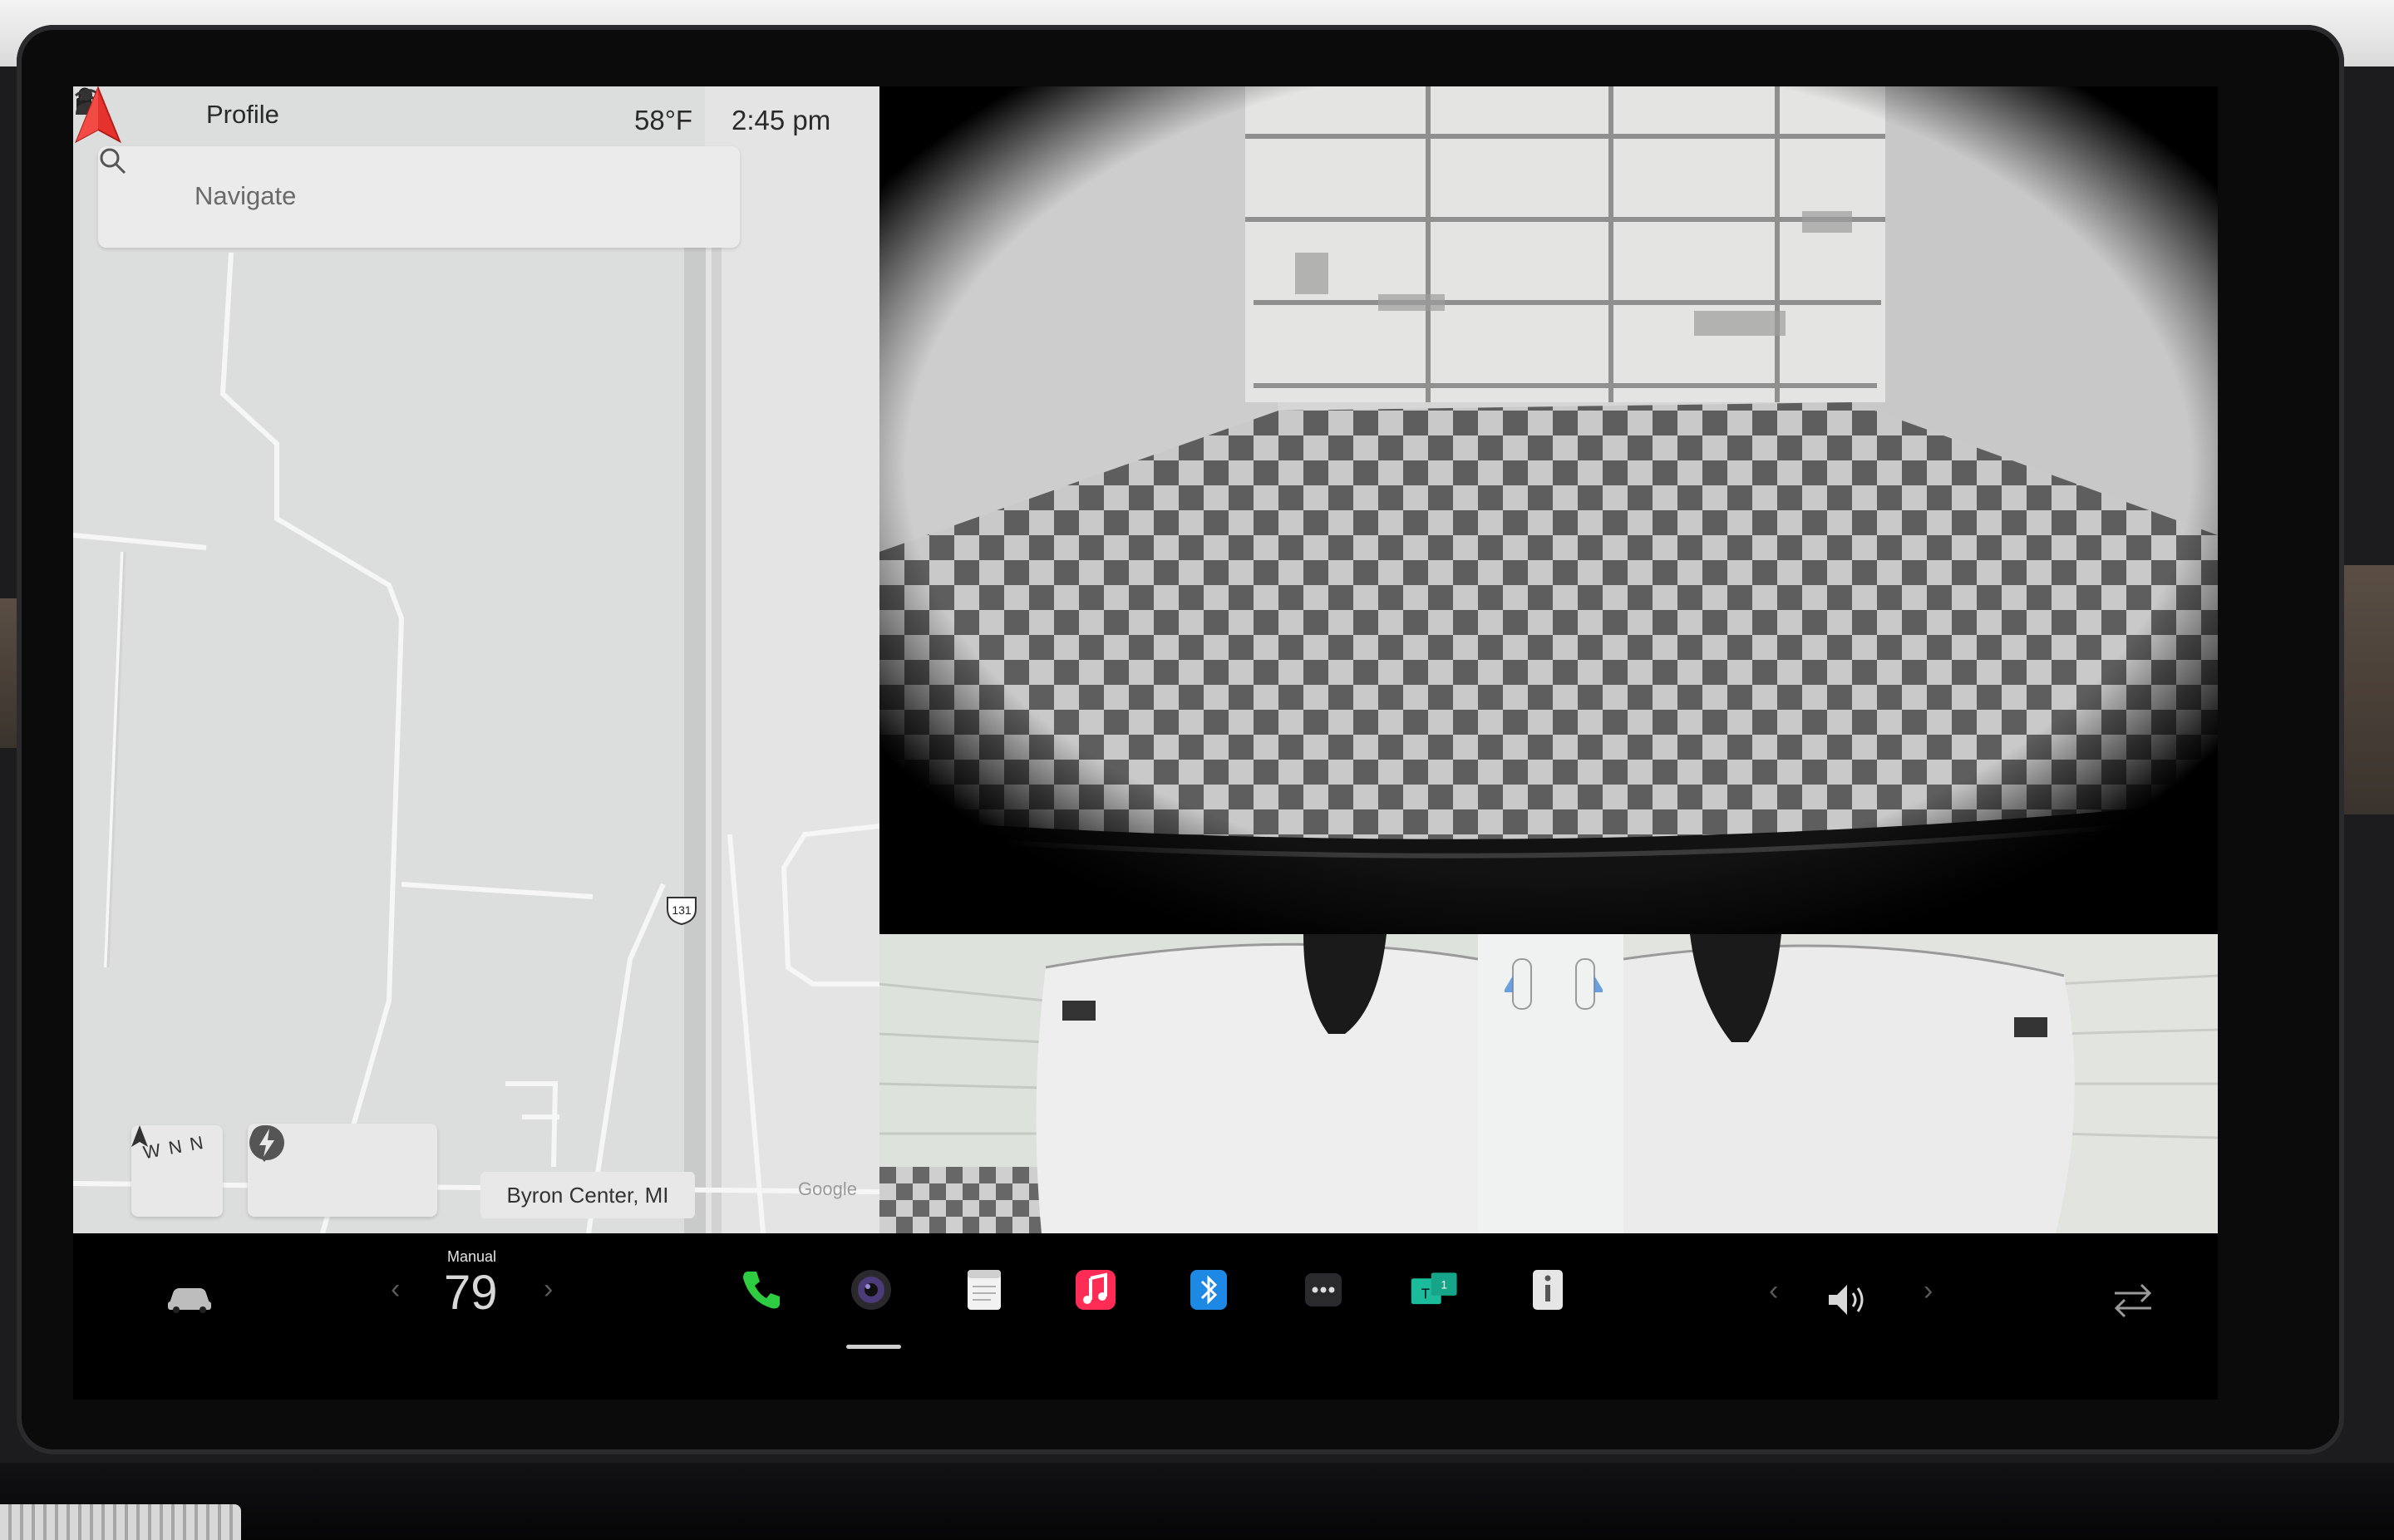 The image size is (2394, 1540). What do you see at coordinates (2133, 1300) in the screenshot?
I see `swap-displays-icon` at bounding box center [2133, 1300].